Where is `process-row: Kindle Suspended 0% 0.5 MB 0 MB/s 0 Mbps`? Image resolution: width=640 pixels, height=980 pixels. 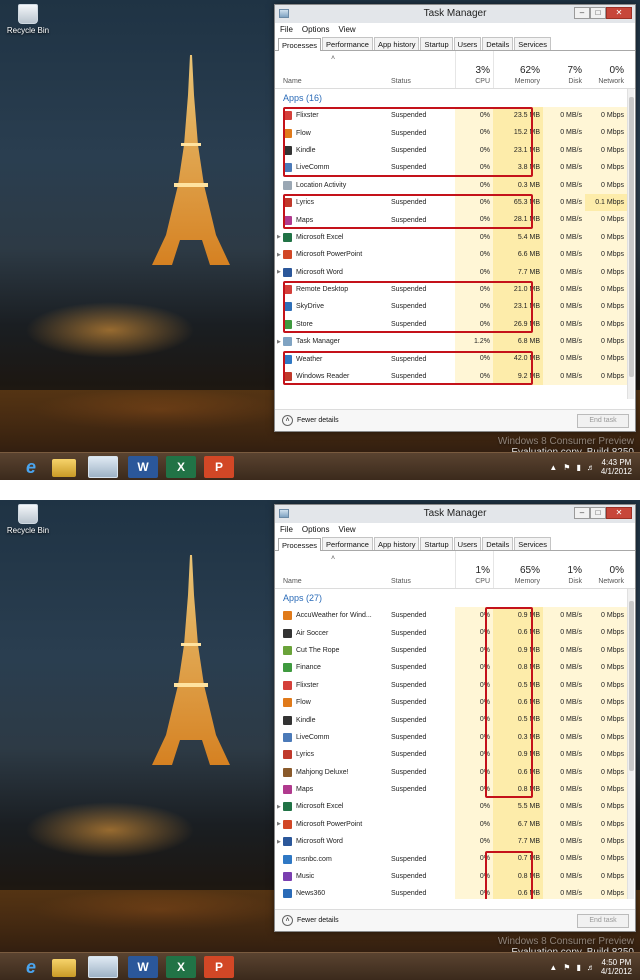
process-row: Kindle Suspended 0% 0.5 MB 0 MB/s 0 Mbps is located at coordinates (455, 720).